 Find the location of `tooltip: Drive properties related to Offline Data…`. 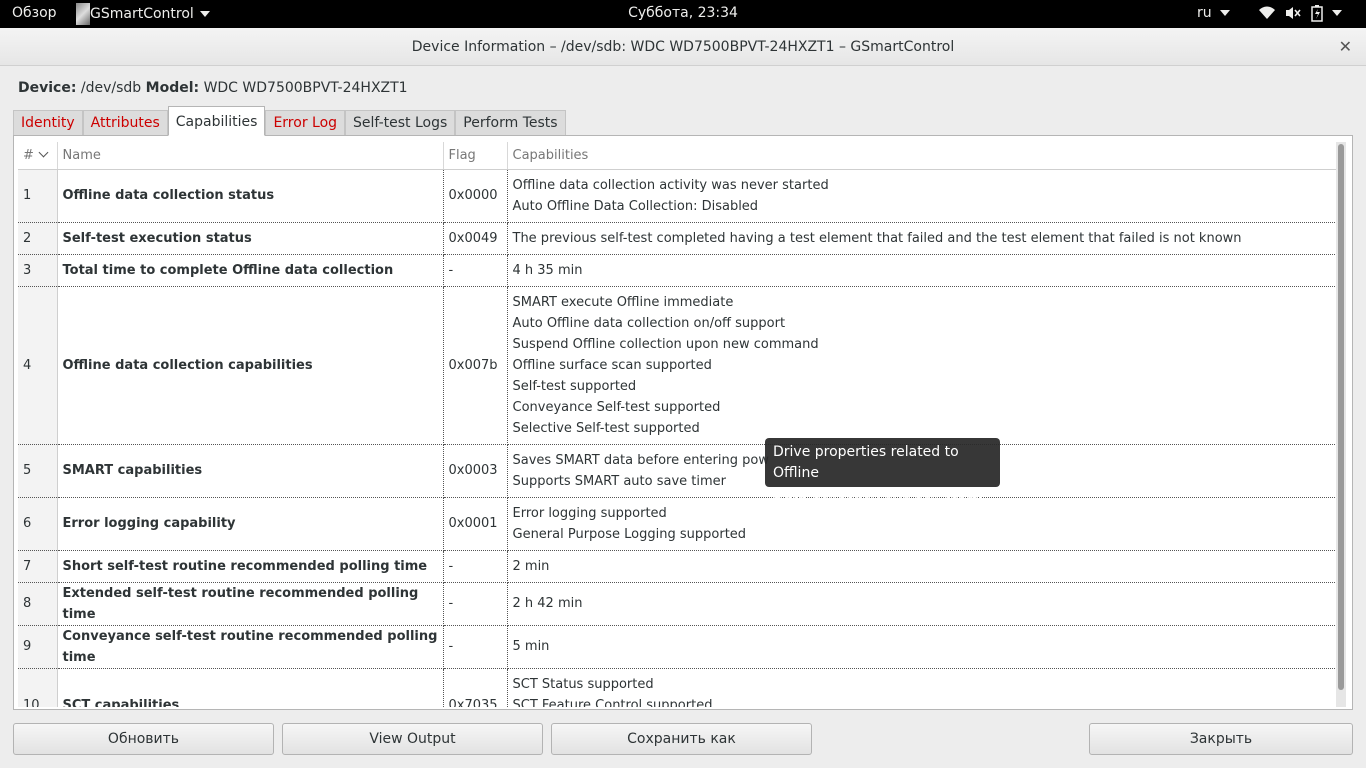

tooltip: Drive properties related to Offline Data… is located at coordinates (882, 470).